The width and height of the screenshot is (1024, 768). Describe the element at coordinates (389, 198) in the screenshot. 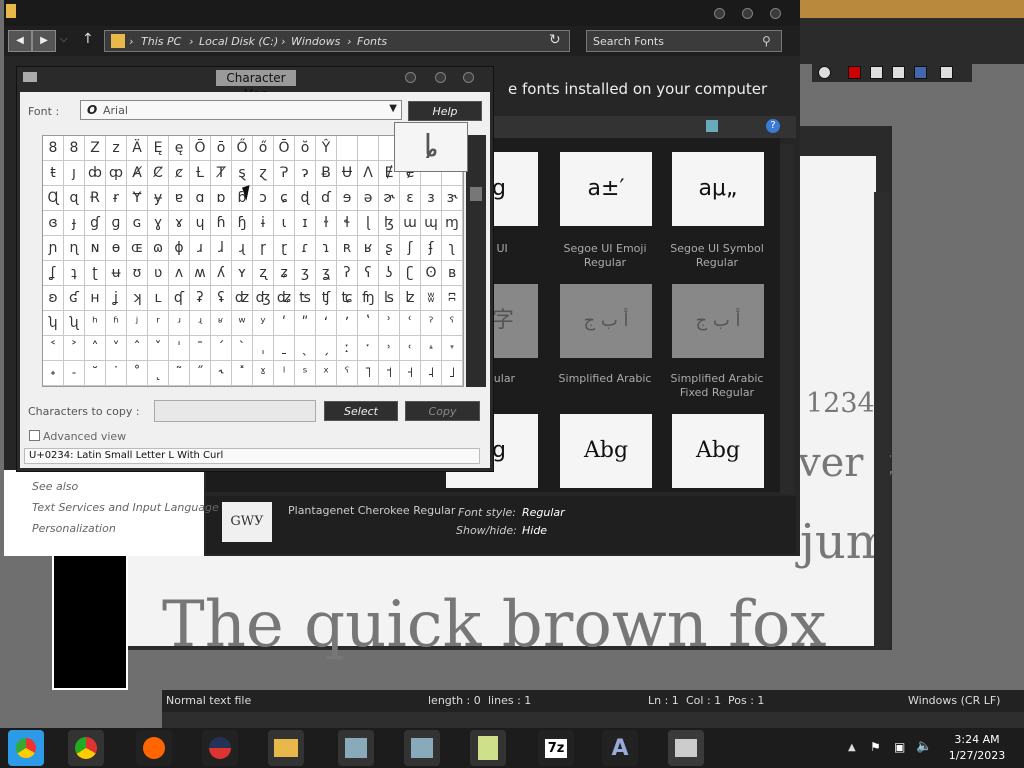

I see `character-cell: ɚ` at that location.